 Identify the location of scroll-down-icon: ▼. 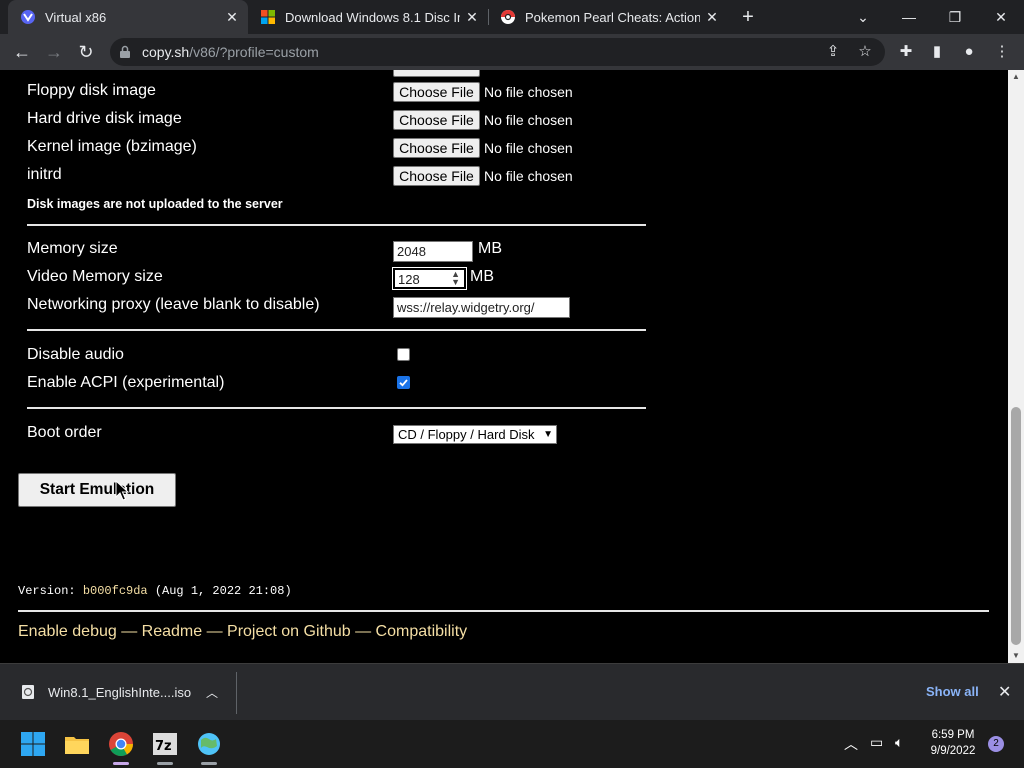
(1016, 656).